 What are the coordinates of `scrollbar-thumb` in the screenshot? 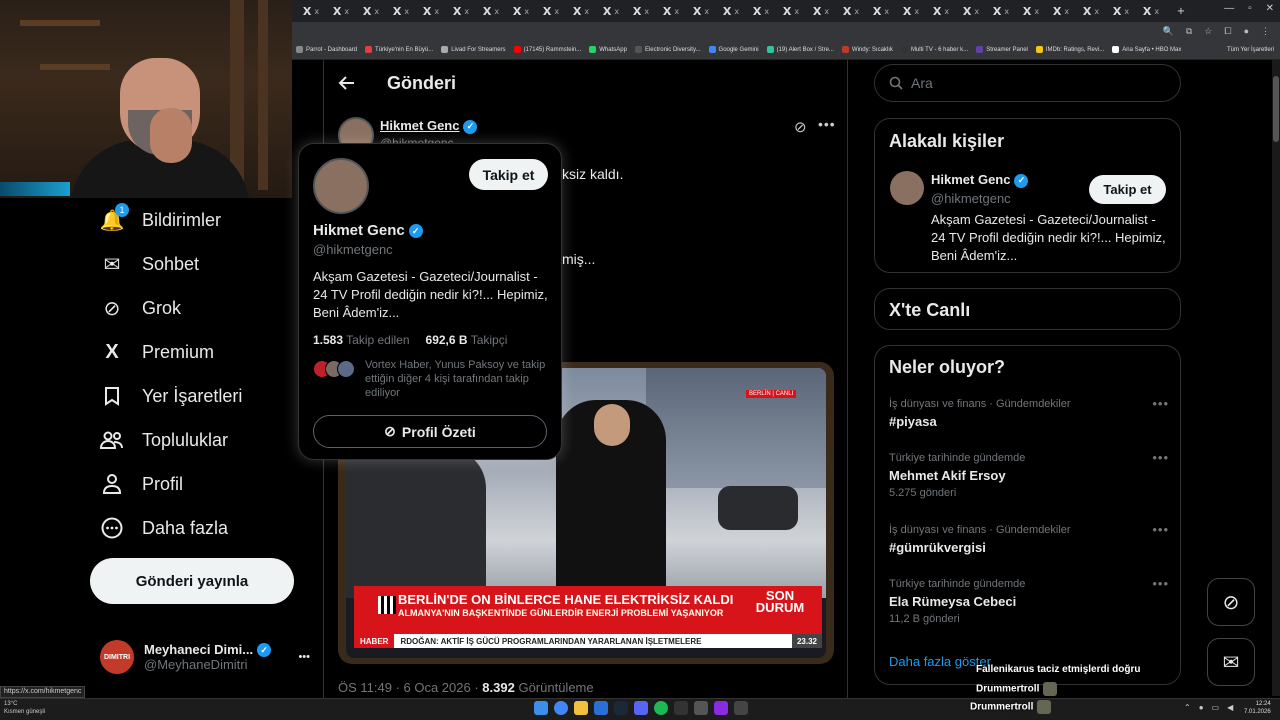 It's located at (1276, 109).